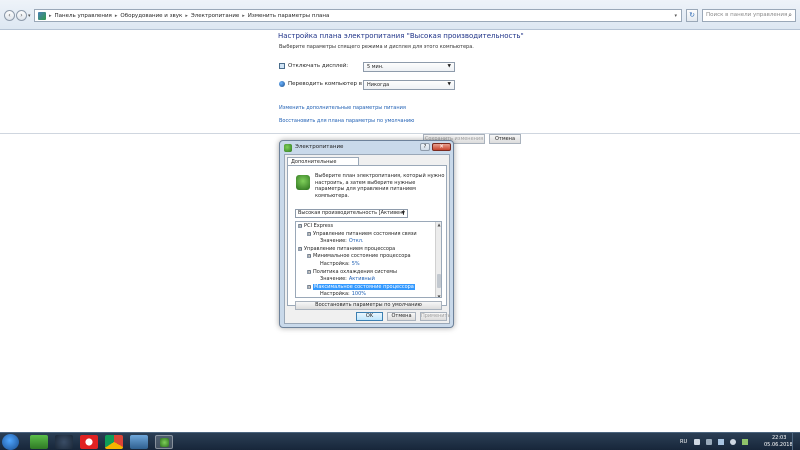 This screenshot has height=450, width=800. Describe the element at coordinates (683, 442) in the screenshot. I see `language-indicator: RU` at that location.